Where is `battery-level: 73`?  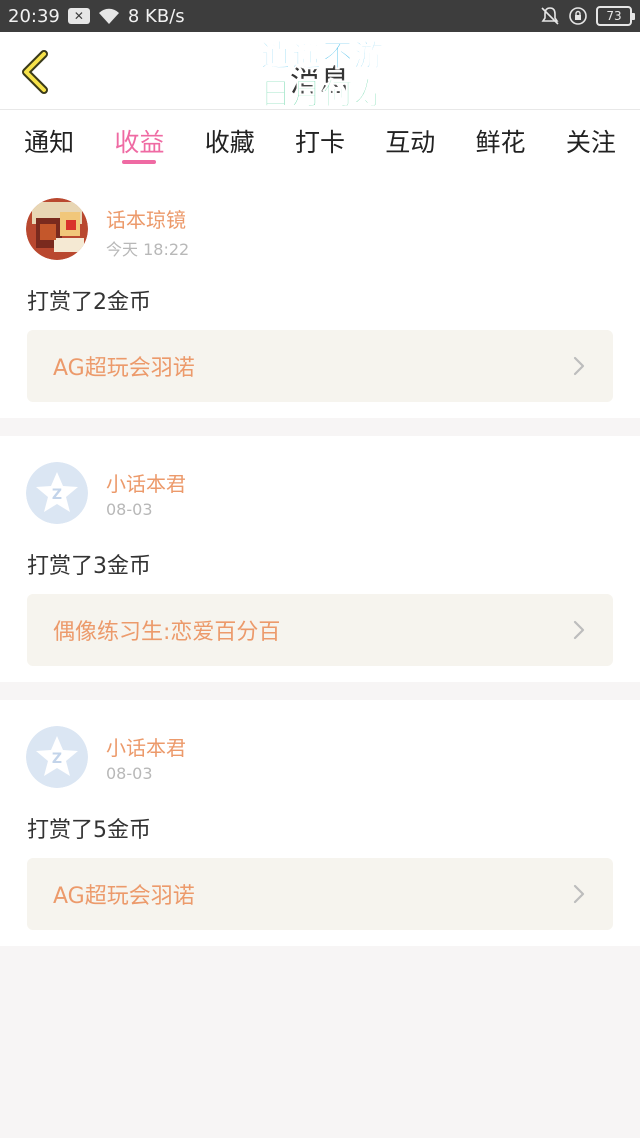
battery-level: 73 is located at coordinates (614, 16).